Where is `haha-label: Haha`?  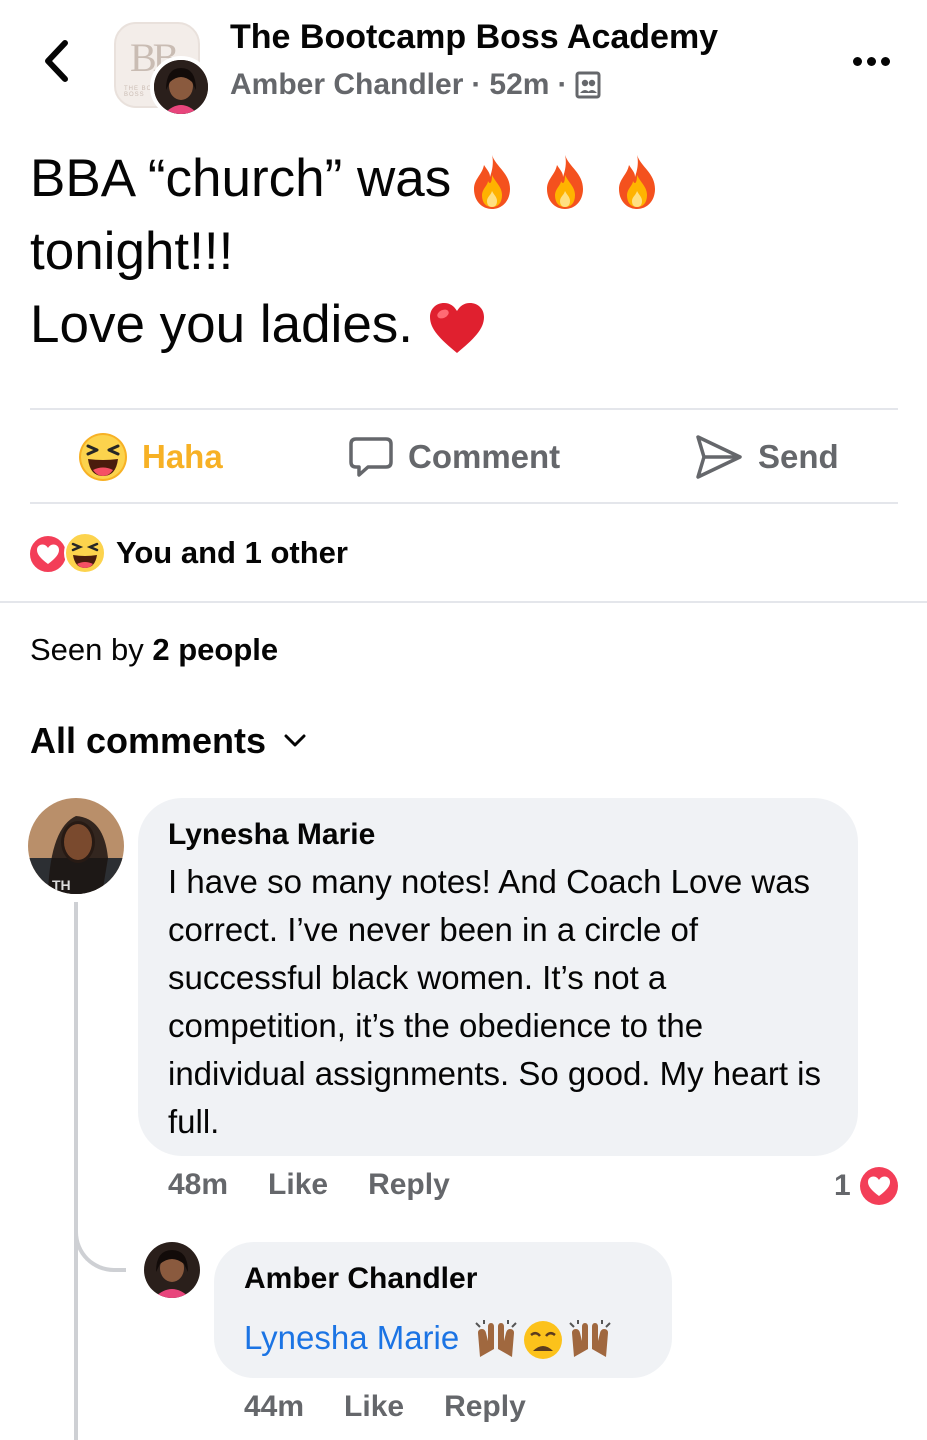
haha-label: Haha is located at coordinates (182, 456).